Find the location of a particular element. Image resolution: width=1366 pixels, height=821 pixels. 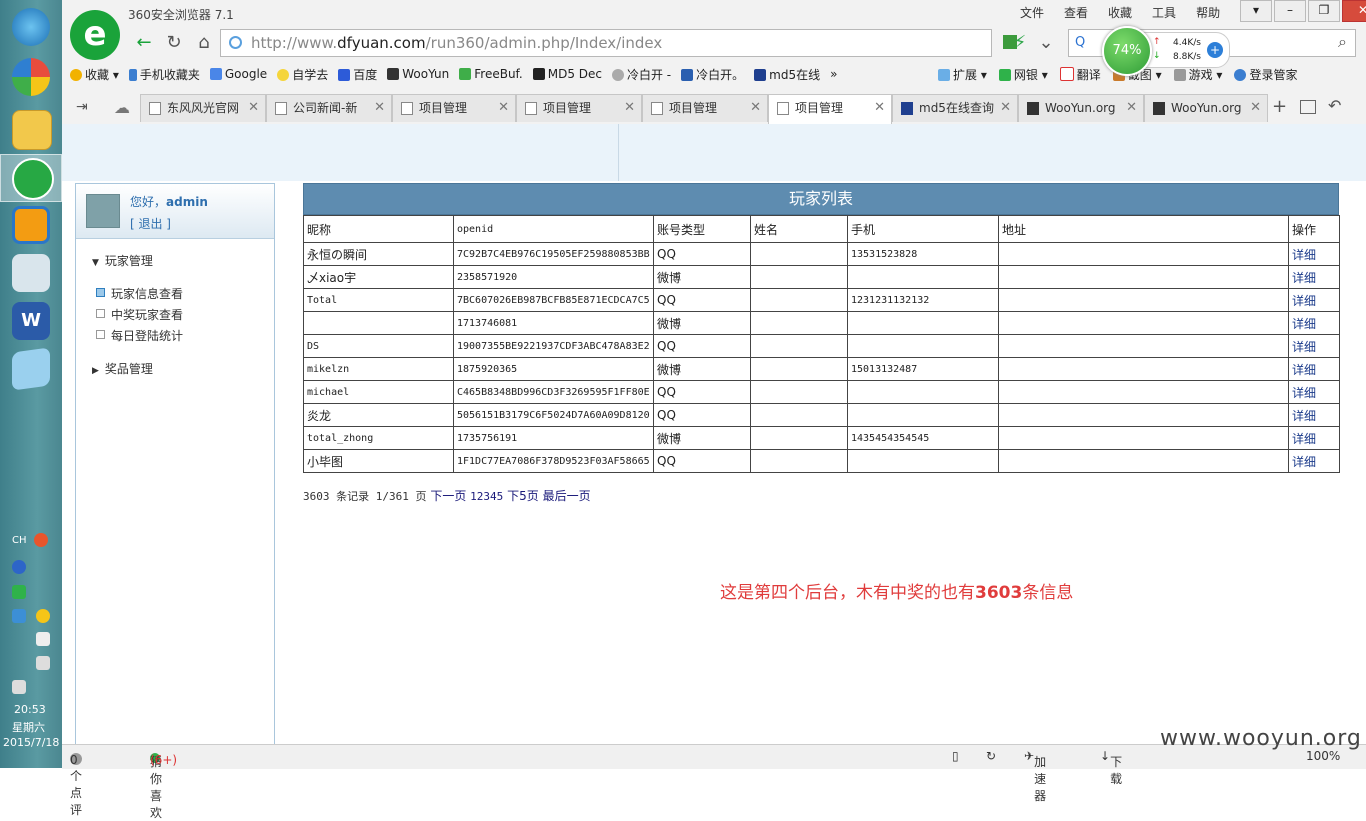

tab-wooyun-1: WooYun.org ✕ is located at coordinates (1081, 108).